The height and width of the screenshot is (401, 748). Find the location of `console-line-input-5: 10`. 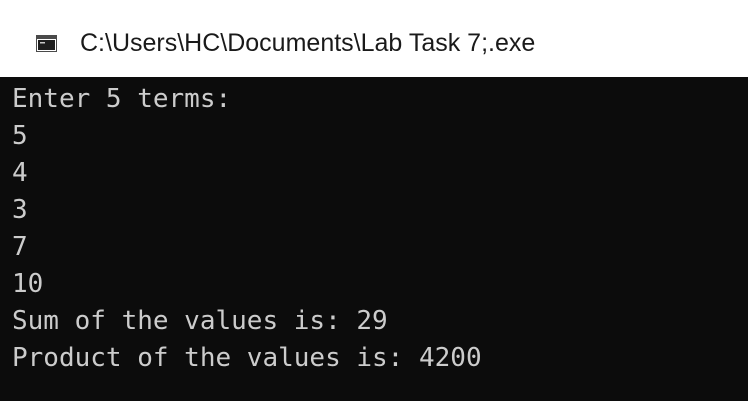

console-line-input-5: 10 is located at coordinates (28, 284).